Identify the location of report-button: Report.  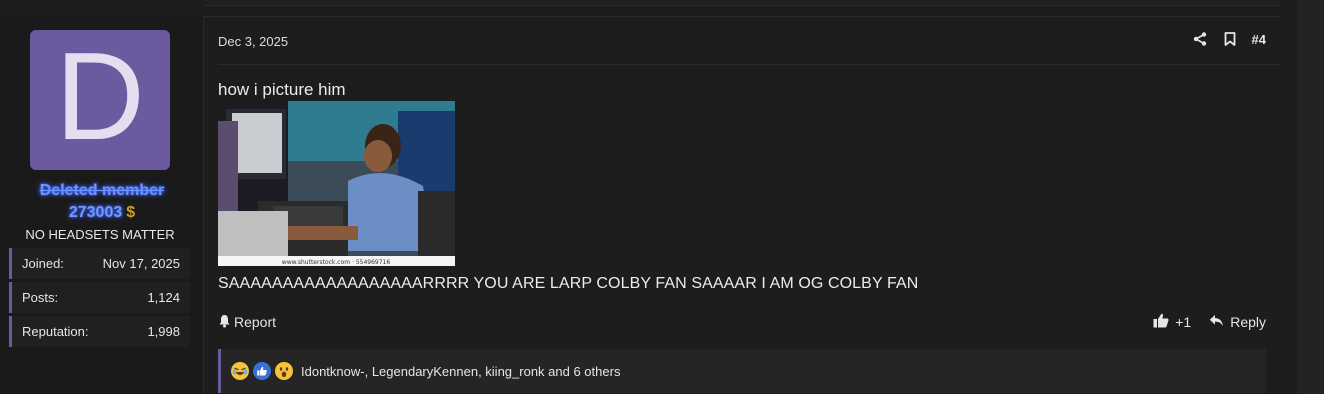
(247, 322).